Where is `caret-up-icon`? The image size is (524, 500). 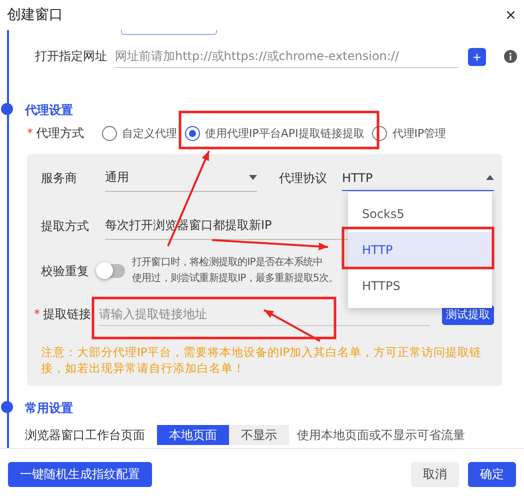 caret-up-icon is located at coordinates (490, 177).